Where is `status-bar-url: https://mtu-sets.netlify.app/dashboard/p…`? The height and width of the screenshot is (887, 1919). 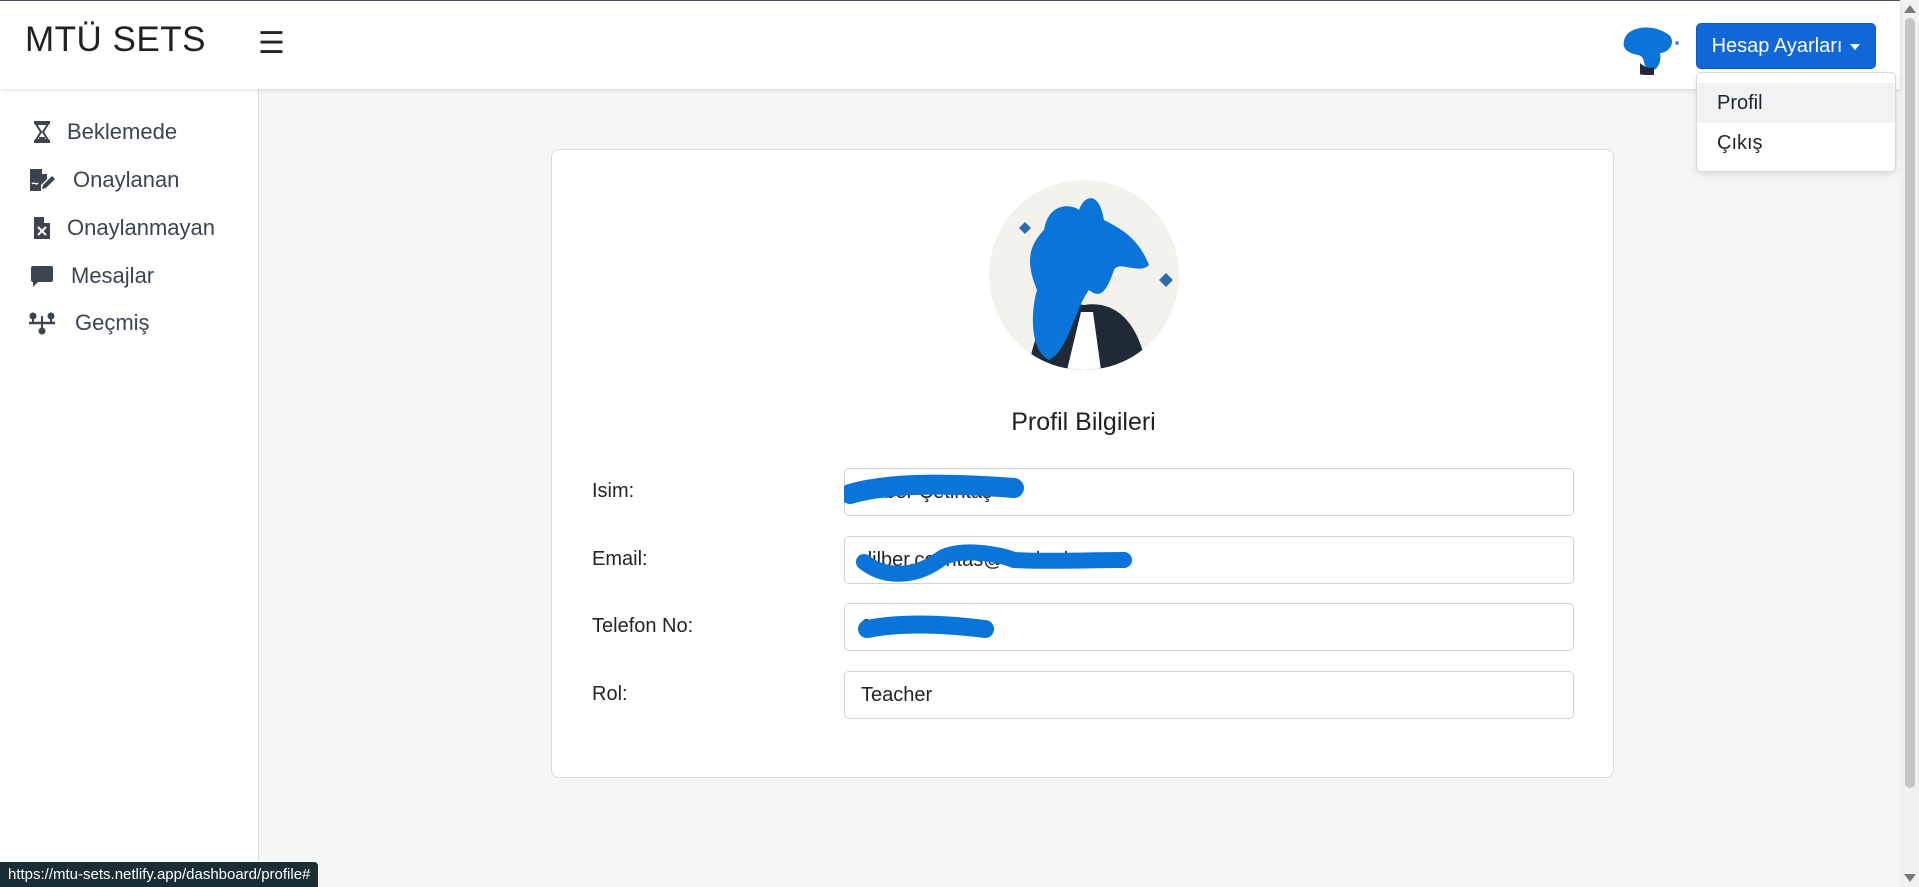
status-bar-url: https://mtu-sets.netlify.app/dashboard/p… is located at coordinates (159, 874).